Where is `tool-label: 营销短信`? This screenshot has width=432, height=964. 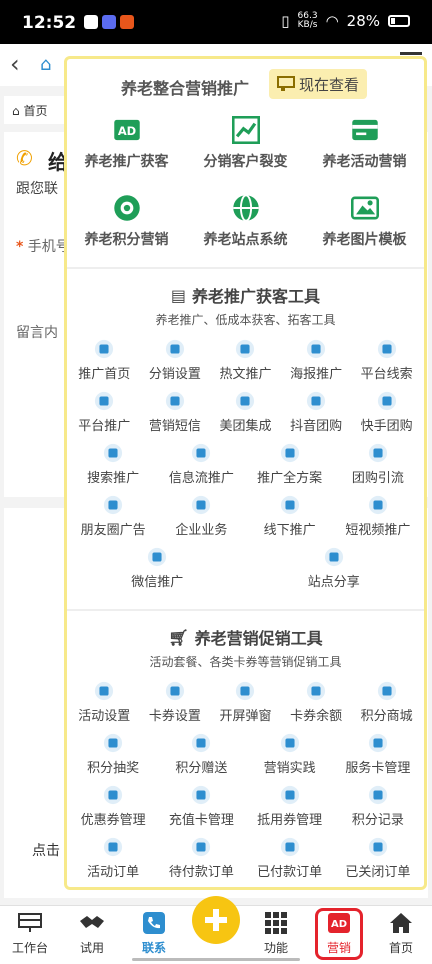 tool-label: 营销短信 is located at coordinates (174, 426).